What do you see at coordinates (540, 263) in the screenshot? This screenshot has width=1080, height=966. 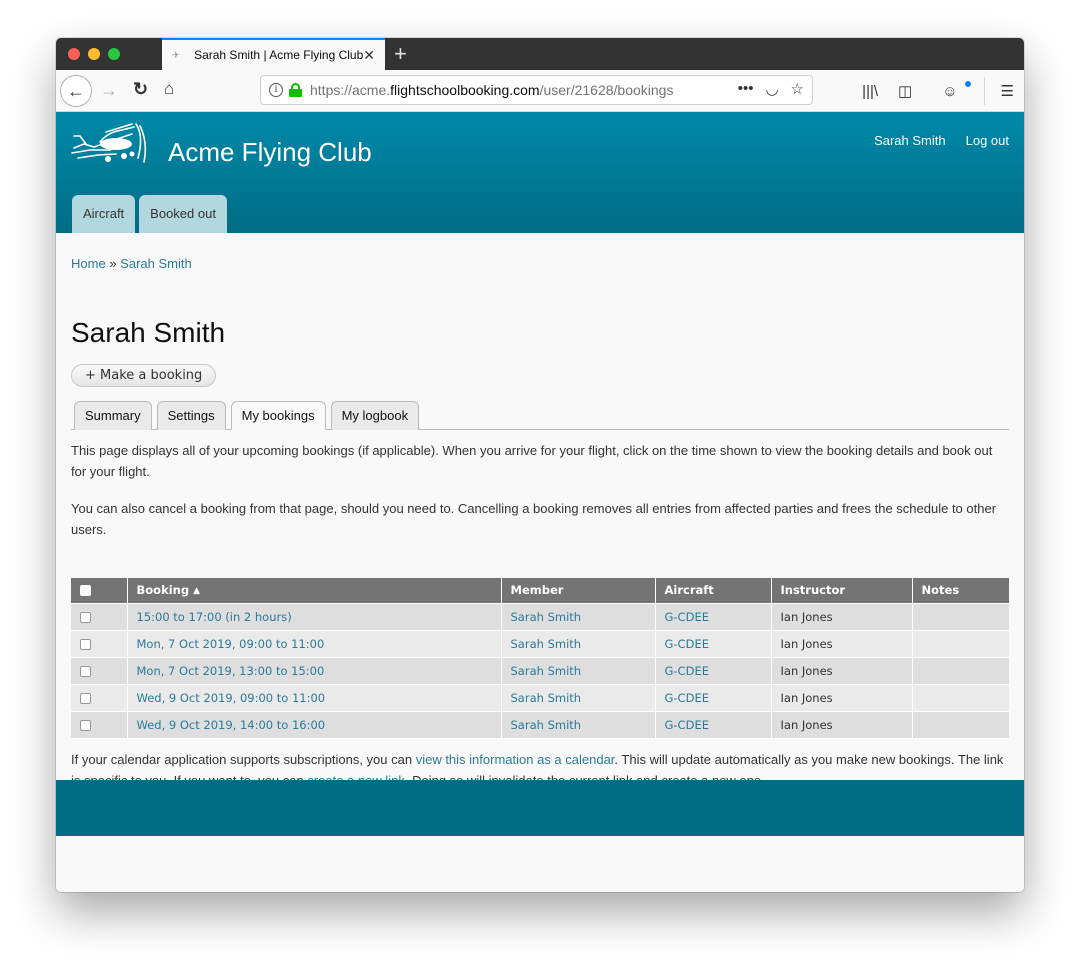 I see `breadcrumb: Home » Sarah Smith` at bounding box center [540, 263].